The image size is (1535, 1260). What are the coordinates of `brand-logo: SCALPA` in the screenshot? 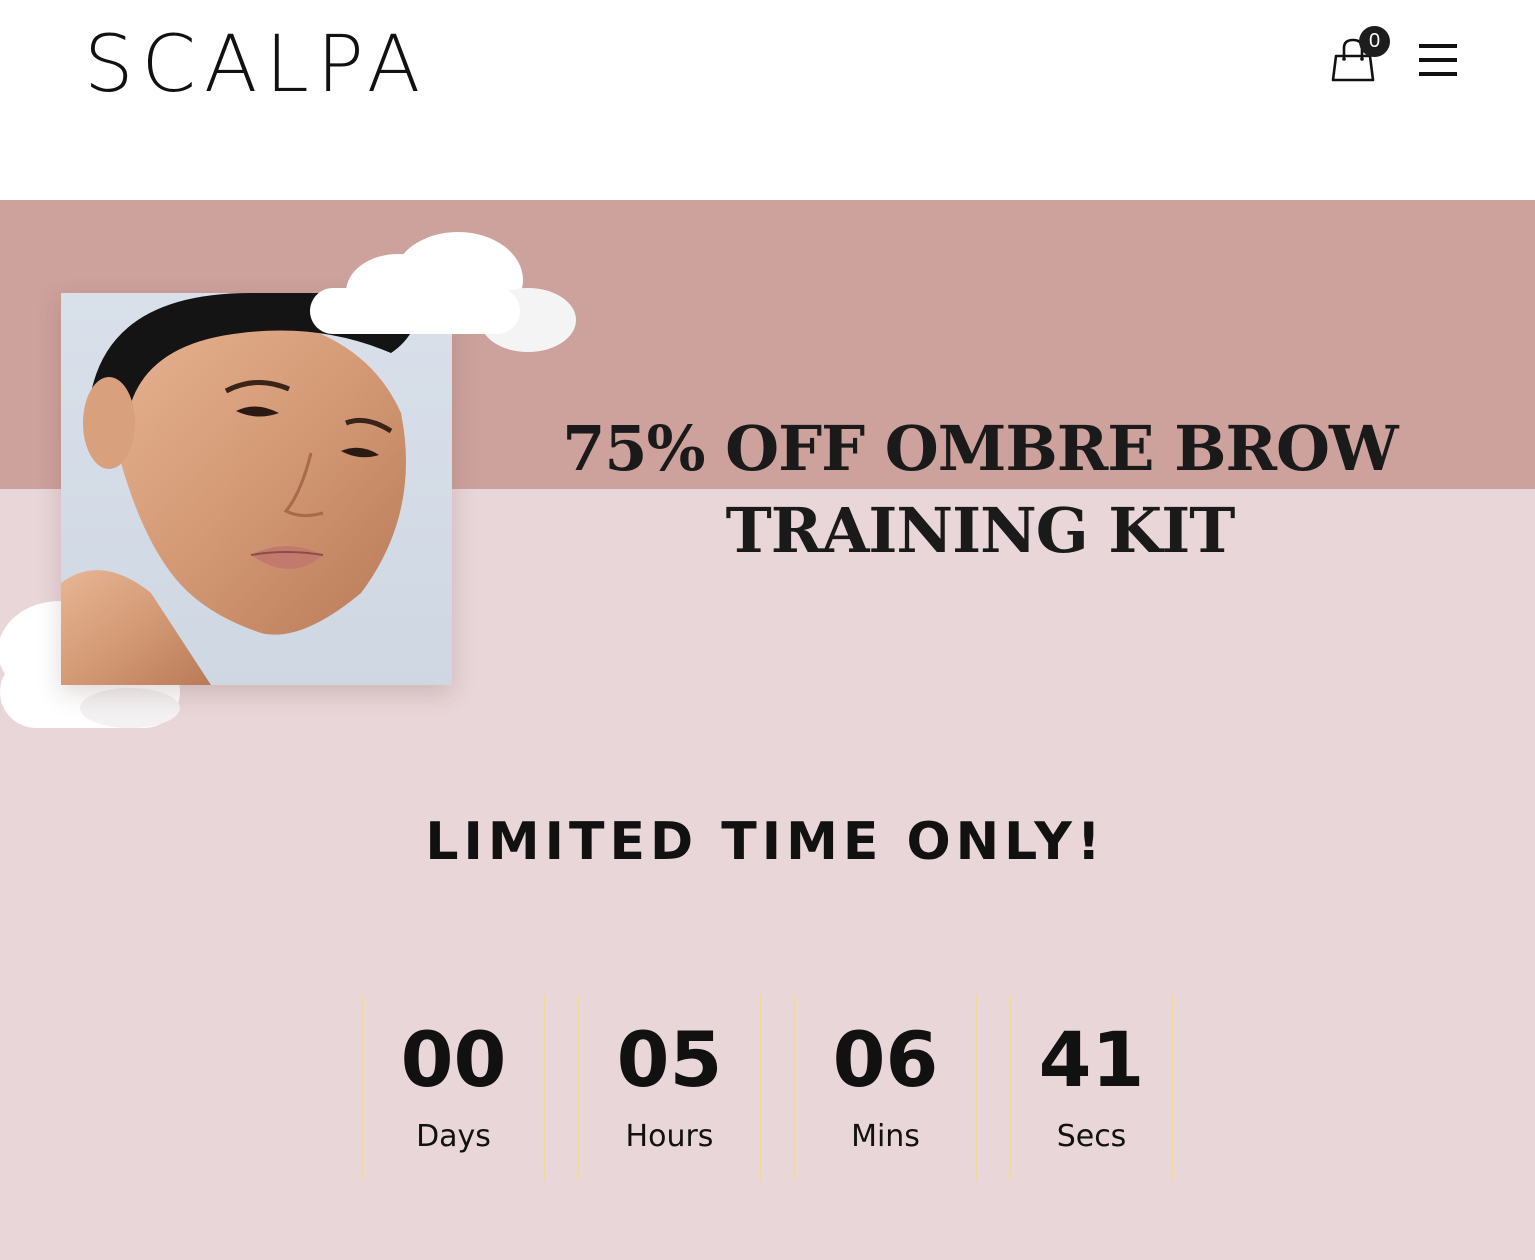 It's located at (256, 65).